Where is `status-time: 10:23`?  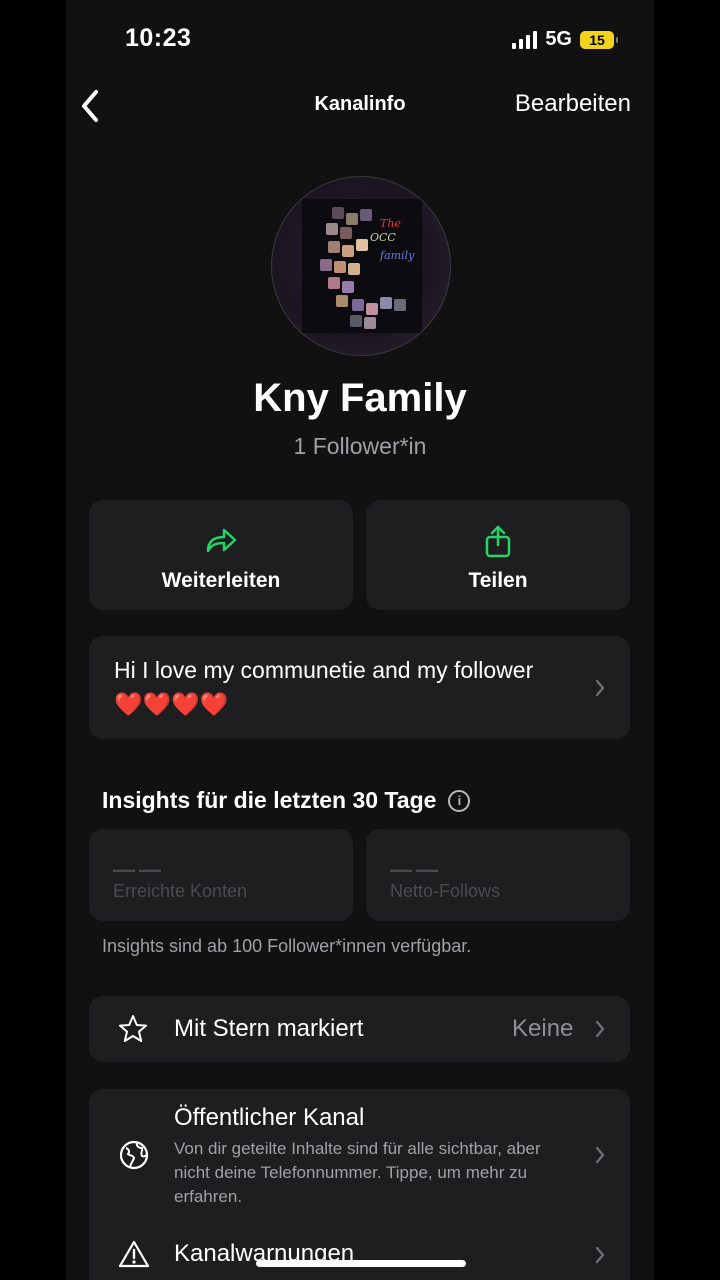 status-time: 10:23 is located at coordinates (158, 38).